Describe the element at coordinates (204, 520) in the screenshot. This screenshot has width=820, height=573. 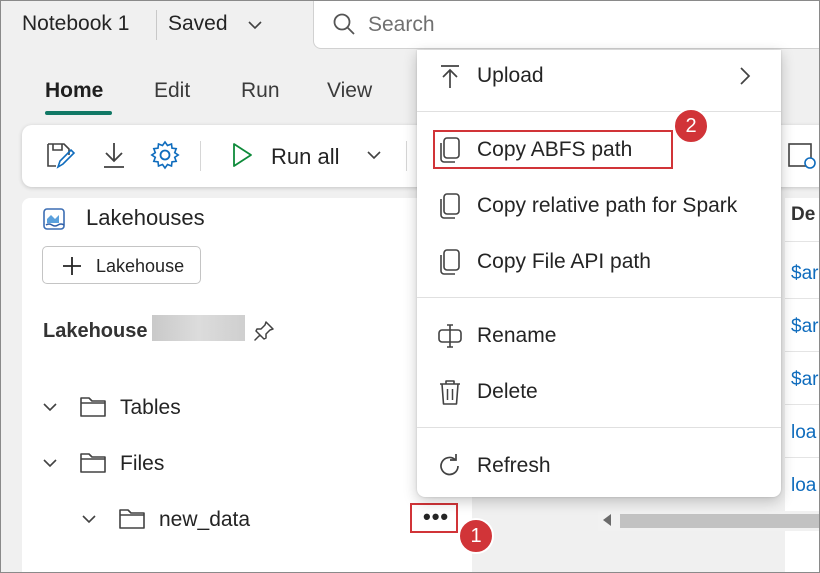
I see `tree-item-new-data: new_data` at that location.